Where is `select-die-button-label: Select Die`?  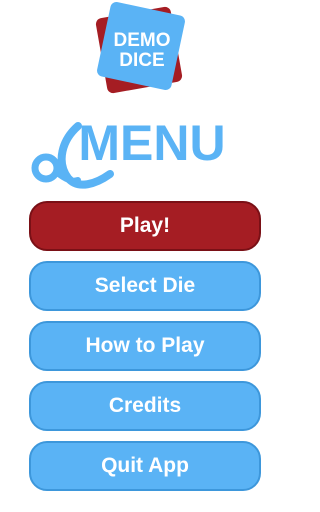 select-die-button-label: Select Die is located at coordinates (145, 285).